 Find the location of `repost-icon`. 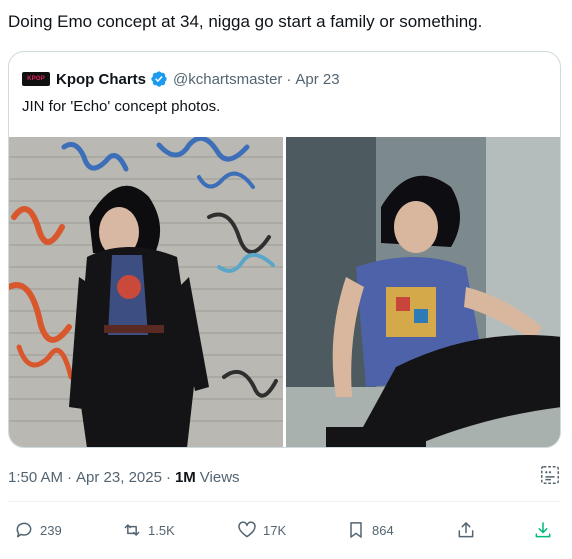

repost-icon is located at coordinates (132, 530).